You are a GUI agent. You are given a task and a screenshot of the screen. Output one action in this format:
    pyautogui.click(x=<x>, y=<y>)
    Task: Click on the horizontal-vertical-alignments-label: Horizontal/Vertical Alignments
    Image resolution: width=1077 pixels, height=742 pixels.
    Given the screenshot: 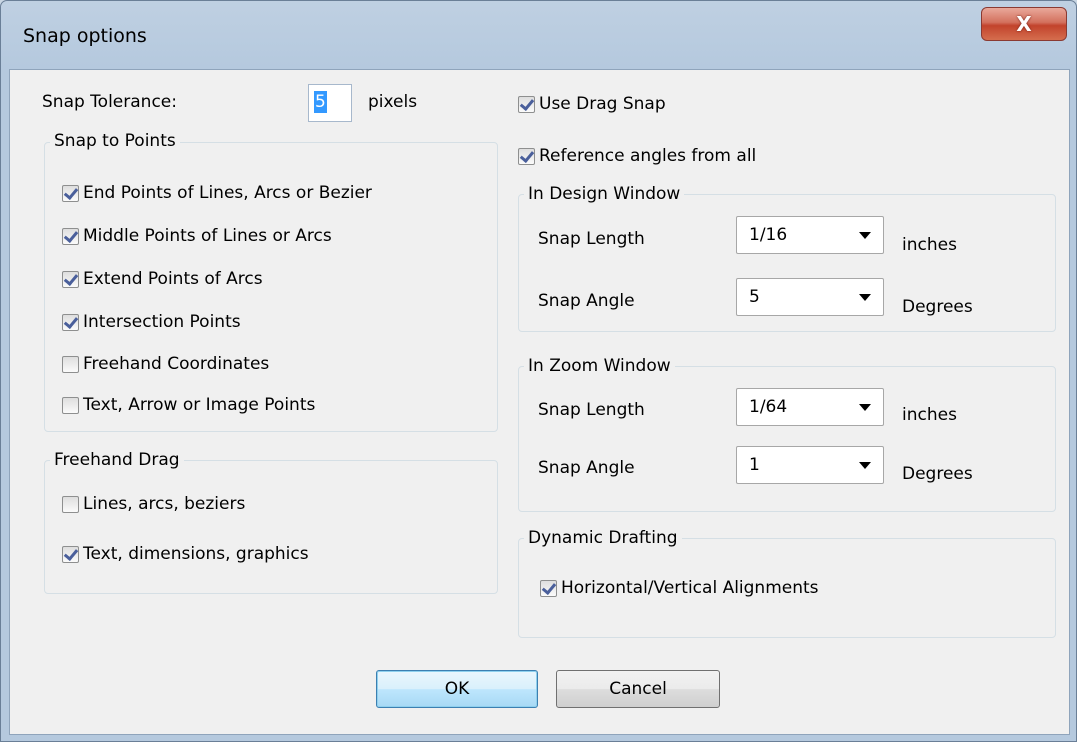 What is the action you would take?
    pyautogui.click(x=690, y=588)
    